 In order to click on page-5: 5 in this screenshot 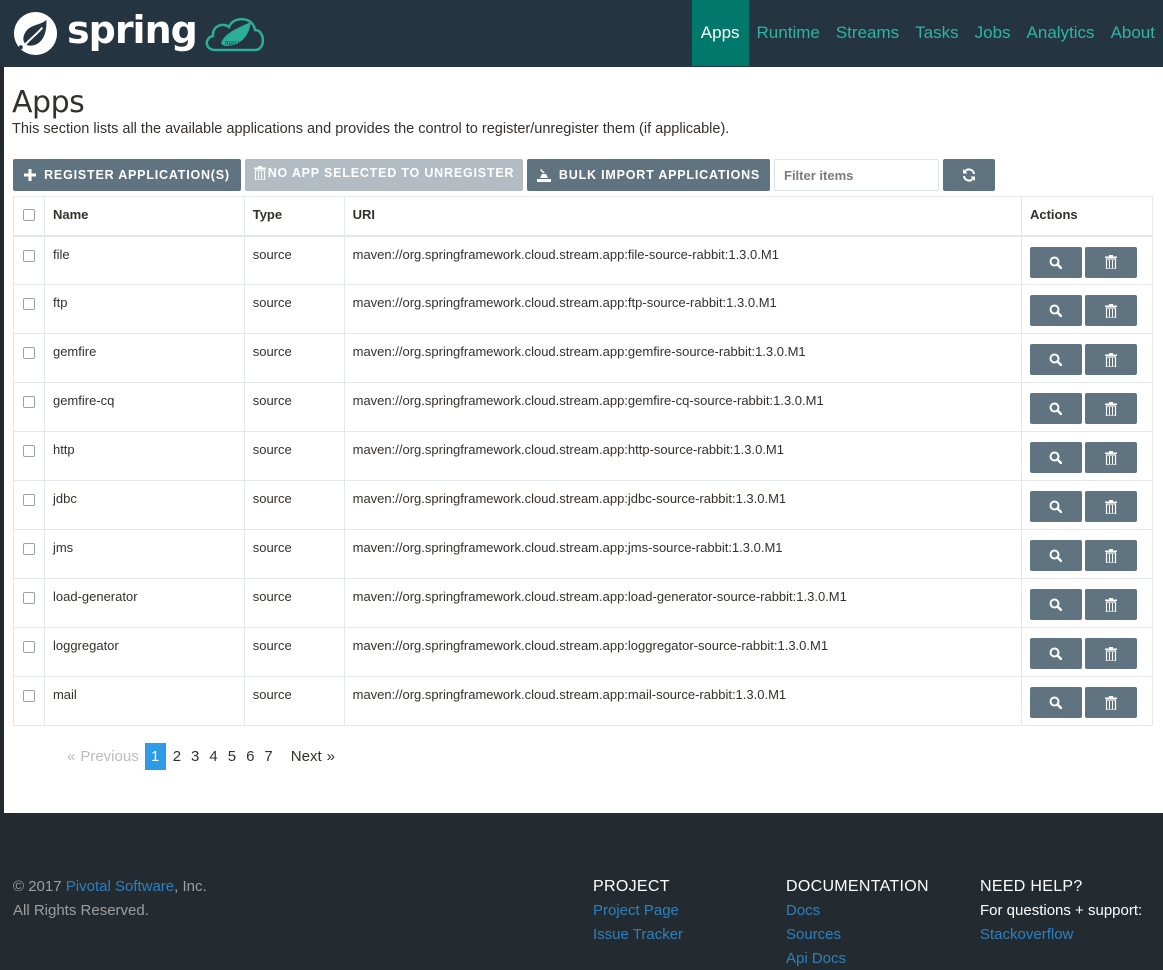, I will do `click(233, 756)`.